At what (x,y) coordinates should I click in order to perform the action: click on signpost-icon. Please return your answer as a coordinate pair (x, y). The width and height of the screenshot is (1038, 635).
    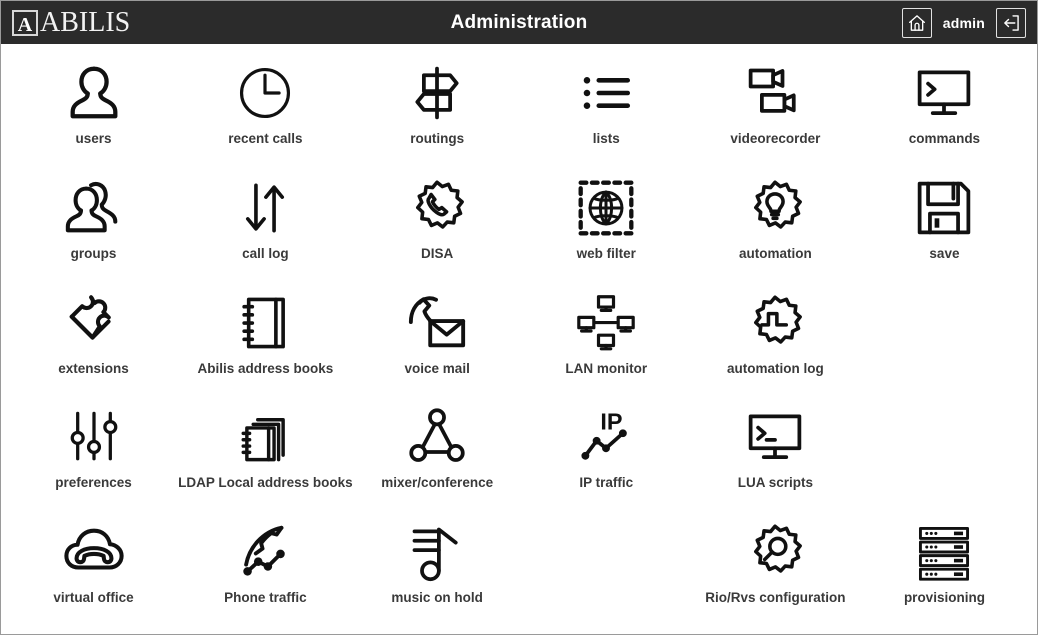
    Looking at the image, I should click on (437, 93).